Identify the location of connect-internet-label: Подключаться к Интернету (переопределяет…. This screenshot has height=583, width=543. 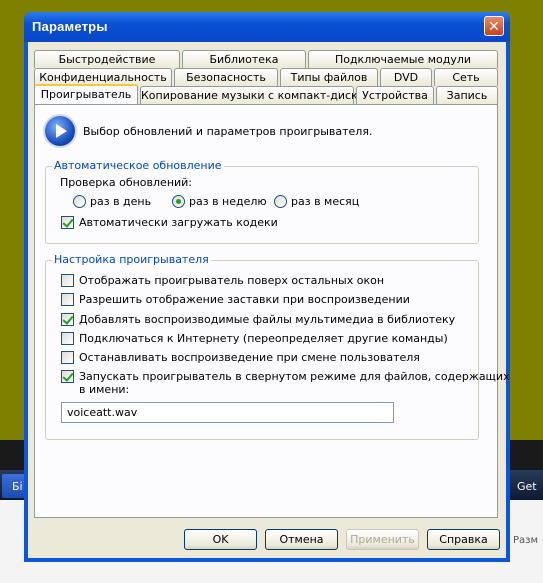
(263, 338).